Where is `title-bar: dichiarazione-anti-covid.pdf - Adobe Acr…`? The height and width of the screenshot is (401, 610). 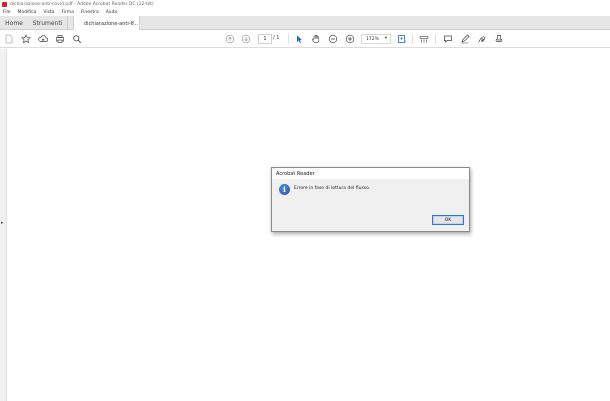
title-bar: dichiarazione-anti-covid.pdf - Adobe Acr… is located at coordinates (305, 4).